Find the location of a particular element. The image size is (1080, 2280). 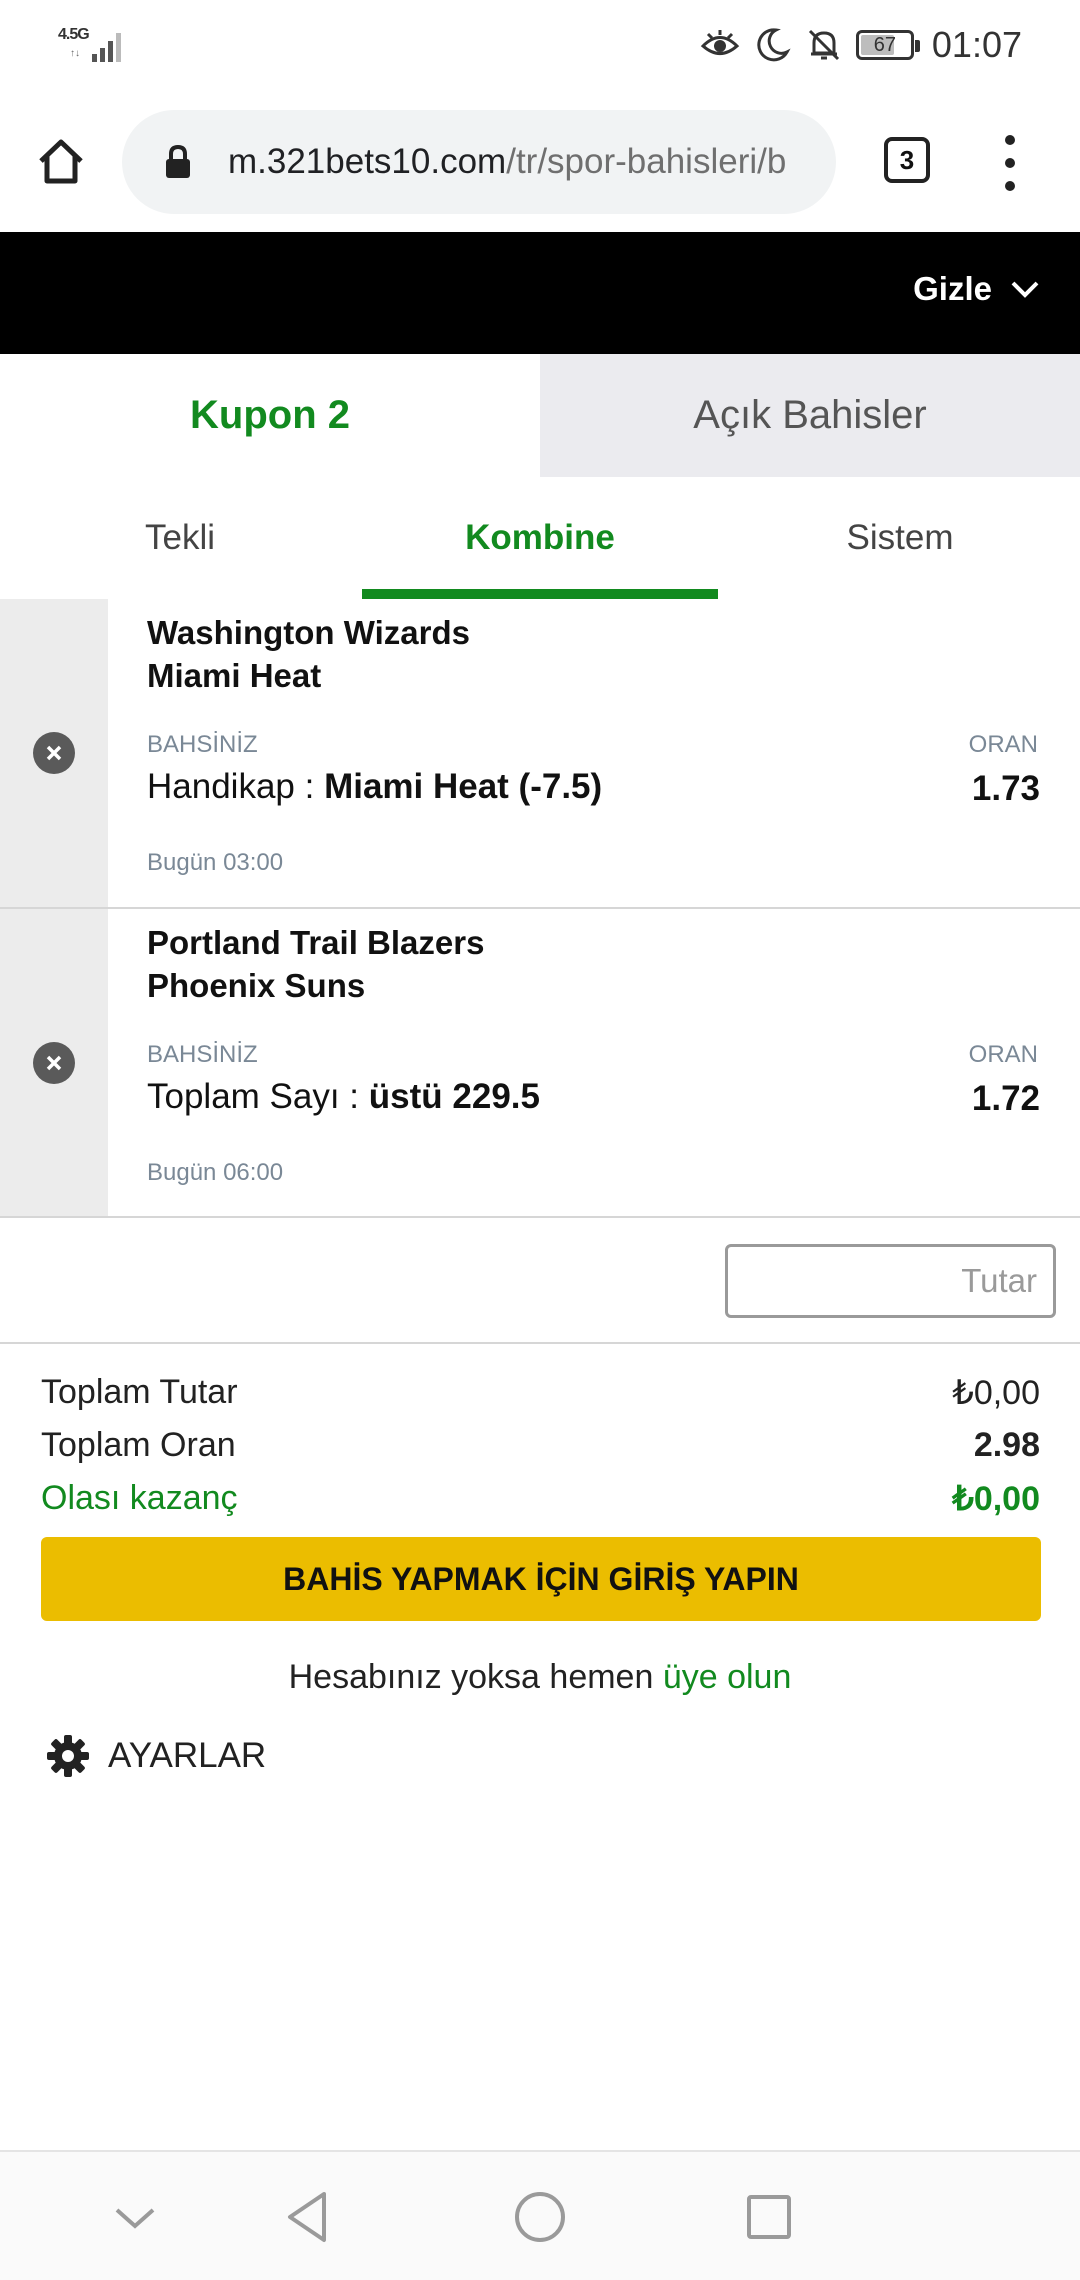

tab-open-bets: Açık Bahisler is located at coordinates (810, 415).